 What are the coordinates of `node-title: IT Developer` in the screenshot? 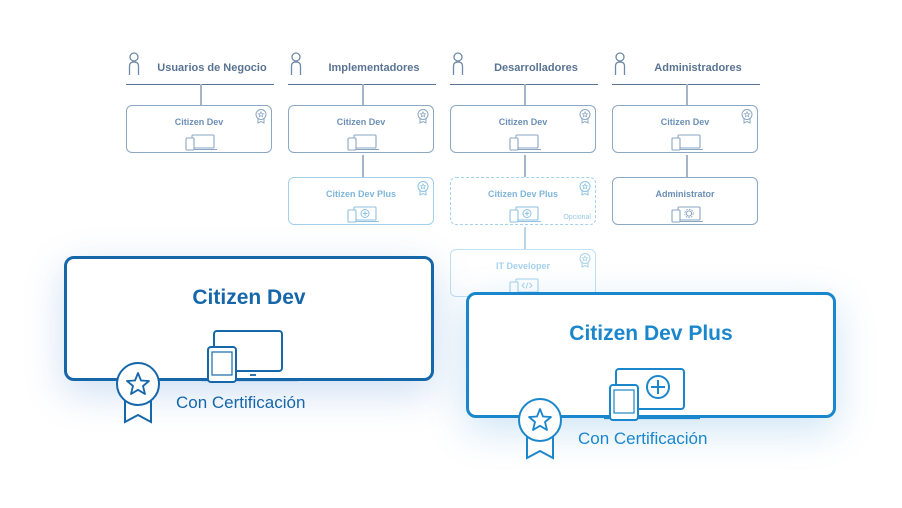 It's located at (523, 266).